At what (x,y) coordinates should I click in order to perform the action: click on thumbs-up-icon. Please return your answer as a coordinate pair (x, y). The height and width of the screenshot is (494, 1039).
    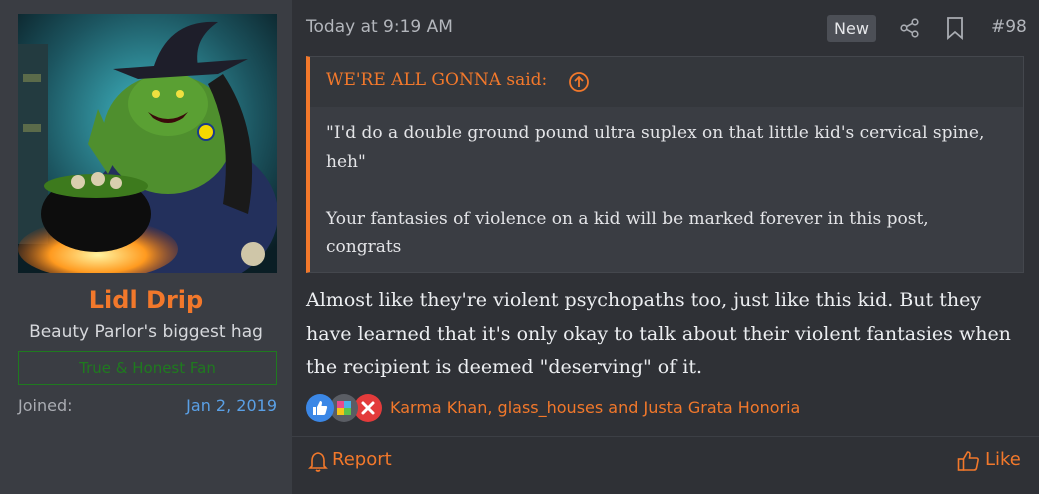
    Looking at the image, I should click on (320, 408).